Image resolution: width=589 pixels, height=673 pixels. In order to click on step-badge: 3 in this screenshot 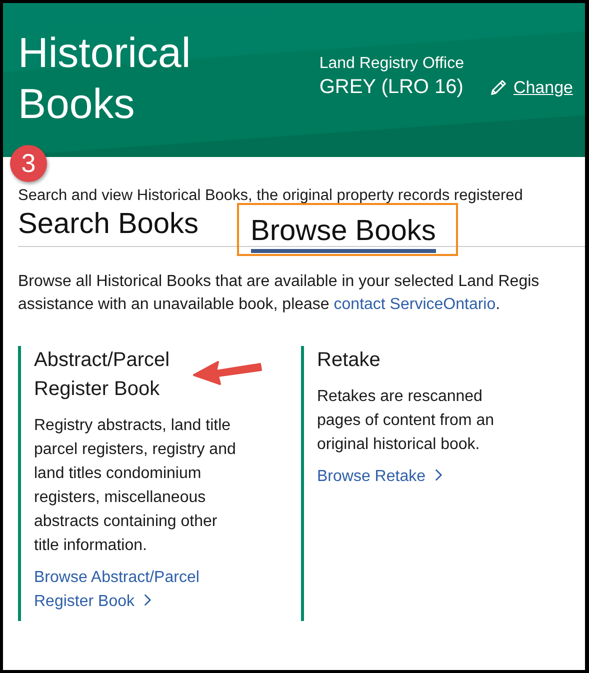, I will do `click(28, 163)`.